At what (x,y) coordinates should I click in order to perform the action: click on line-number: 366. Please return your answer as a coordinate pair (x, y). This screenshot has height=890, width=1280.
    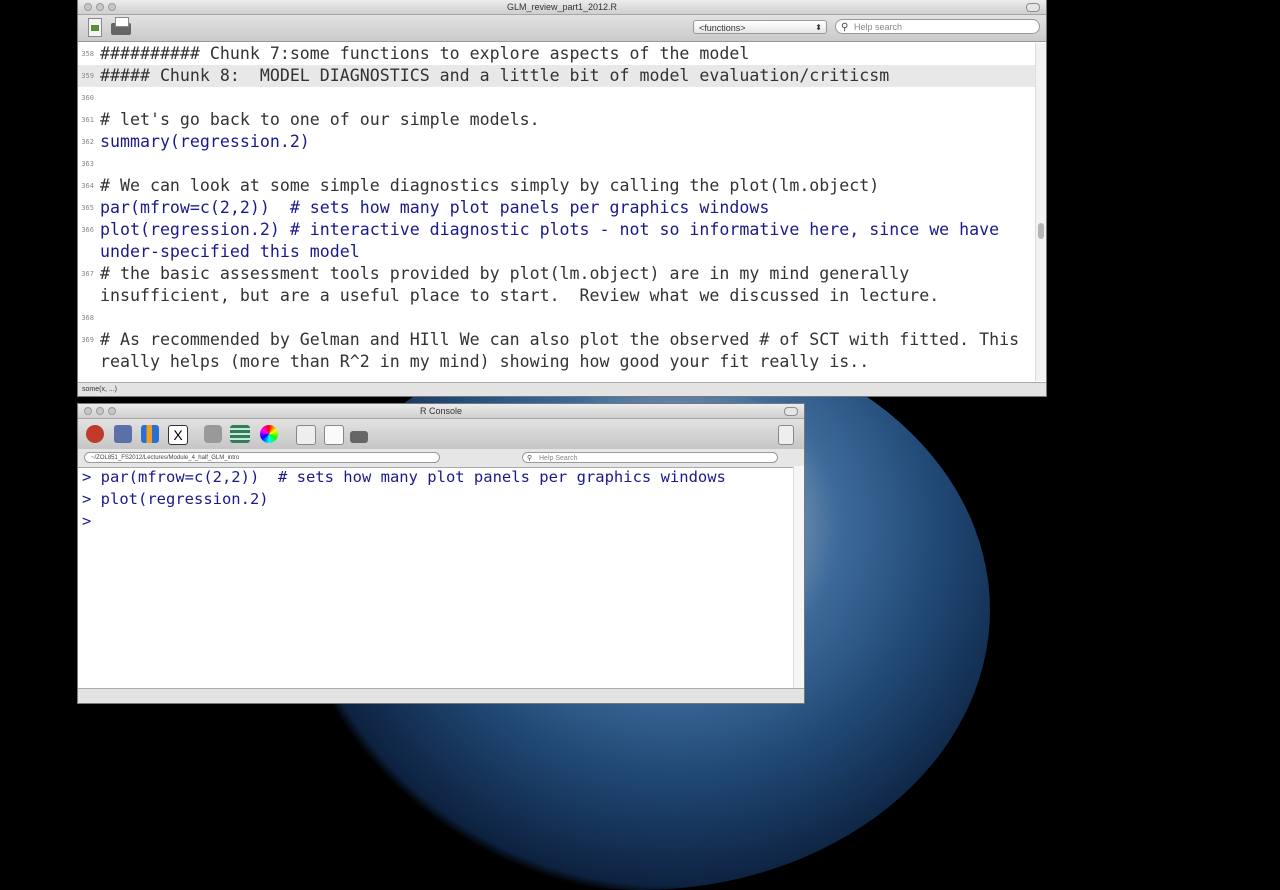
    Looking at the image, I should click on (87, 230).